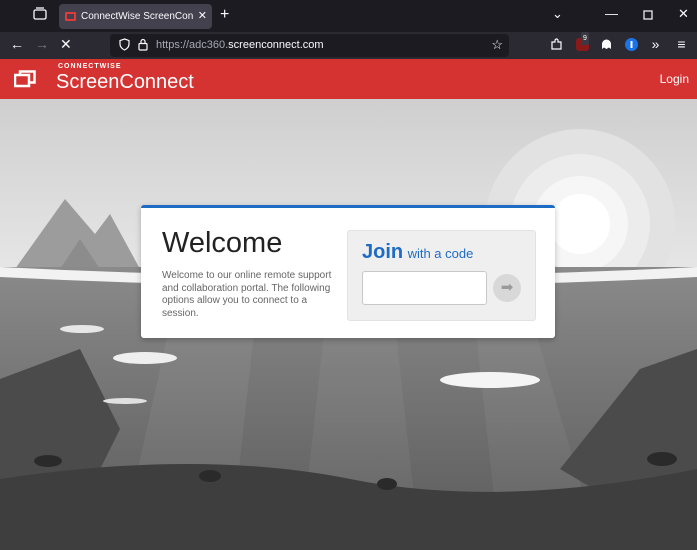 The width and height of the screenshot is (697, 550). What do you see at coordinates (222, 243) in the screenshot?
I see `welcome-title: Welcome` at bounding box center [222, 243].